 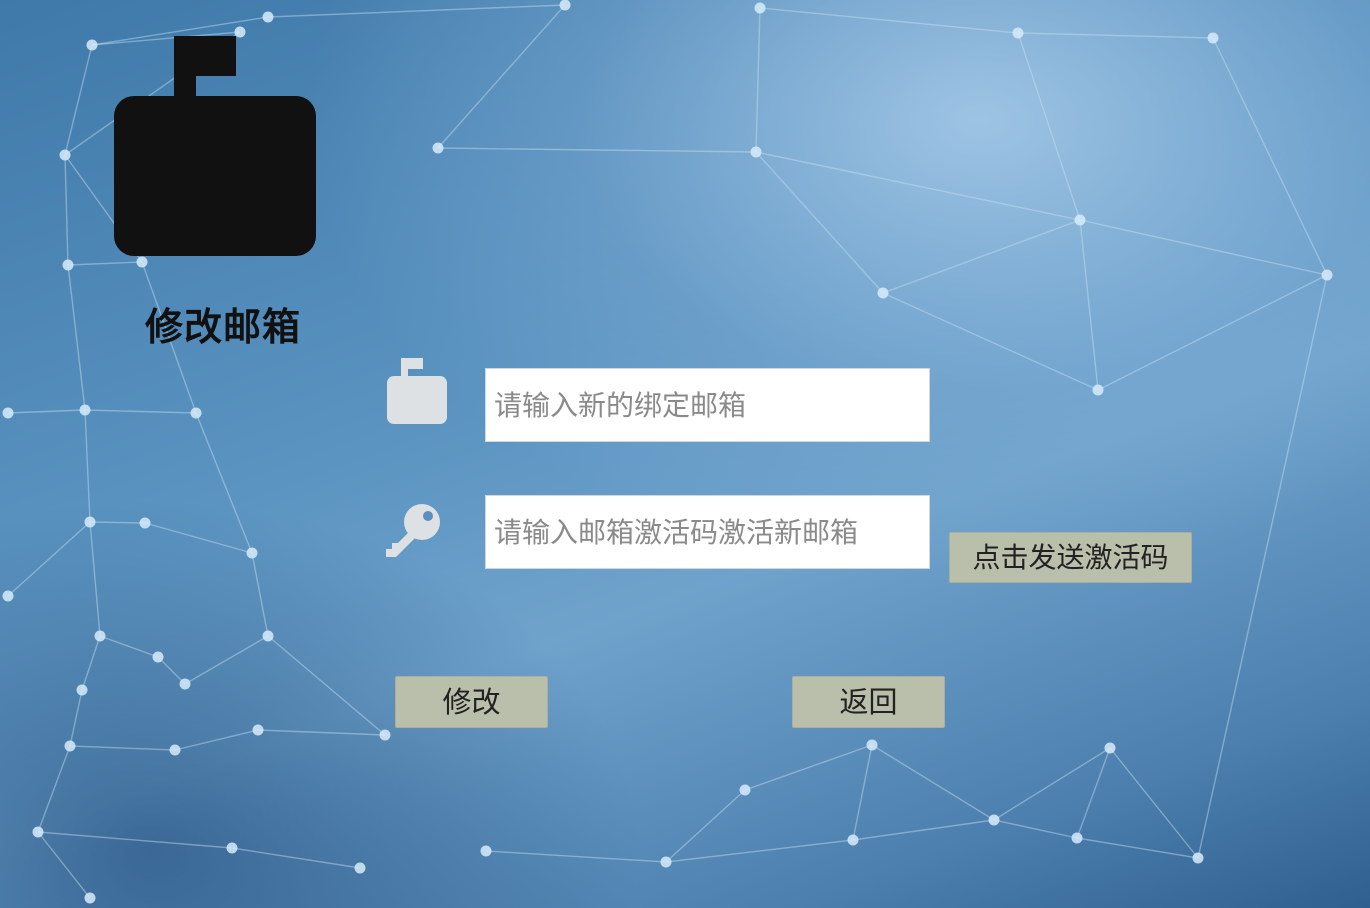 I want to click on back-button: 返回, so click(x=868, y=702).